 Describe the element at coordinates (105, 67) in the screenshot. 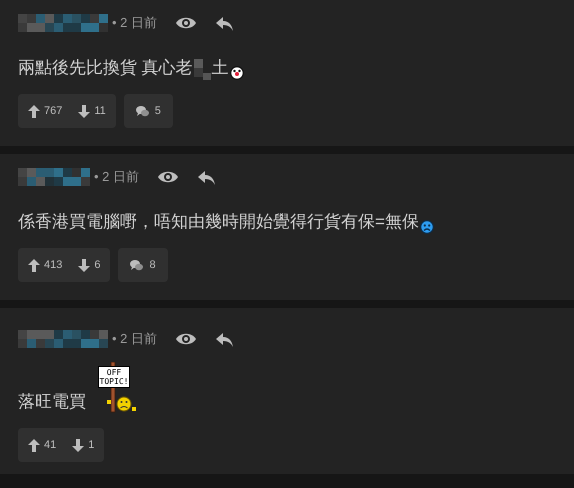

I see `comment-text: 兩點後先比換貨 真心老` at that location.